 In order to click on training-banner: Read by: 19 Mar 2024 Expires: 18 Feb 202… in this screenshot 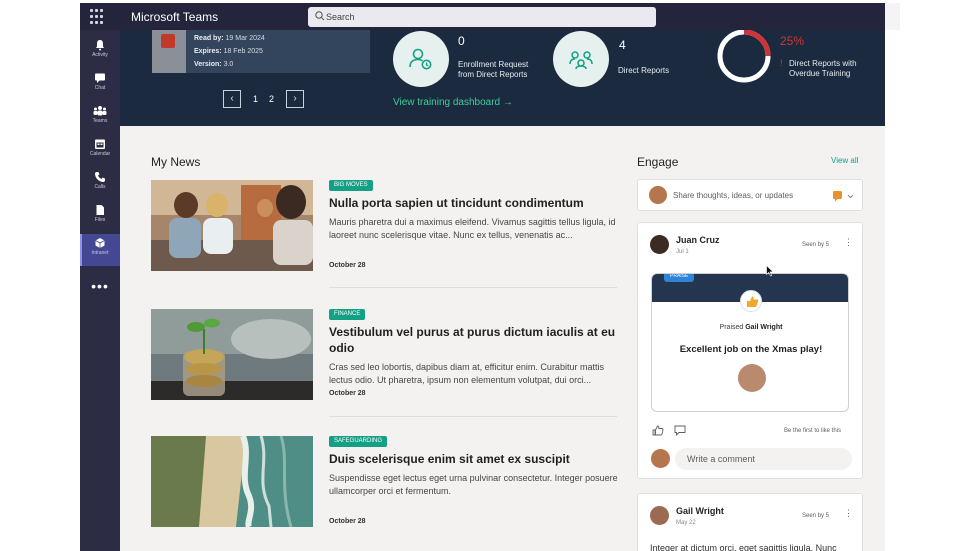, I will do `click(502, 78)`.